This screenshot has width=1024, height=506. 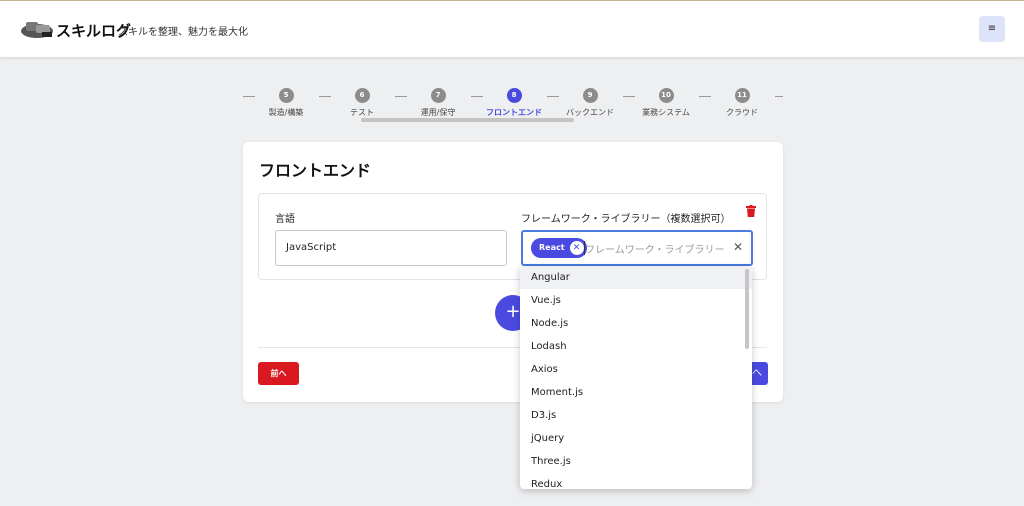 I want to click on step-5: 5 製造/構築, so click(x=286, y=100).